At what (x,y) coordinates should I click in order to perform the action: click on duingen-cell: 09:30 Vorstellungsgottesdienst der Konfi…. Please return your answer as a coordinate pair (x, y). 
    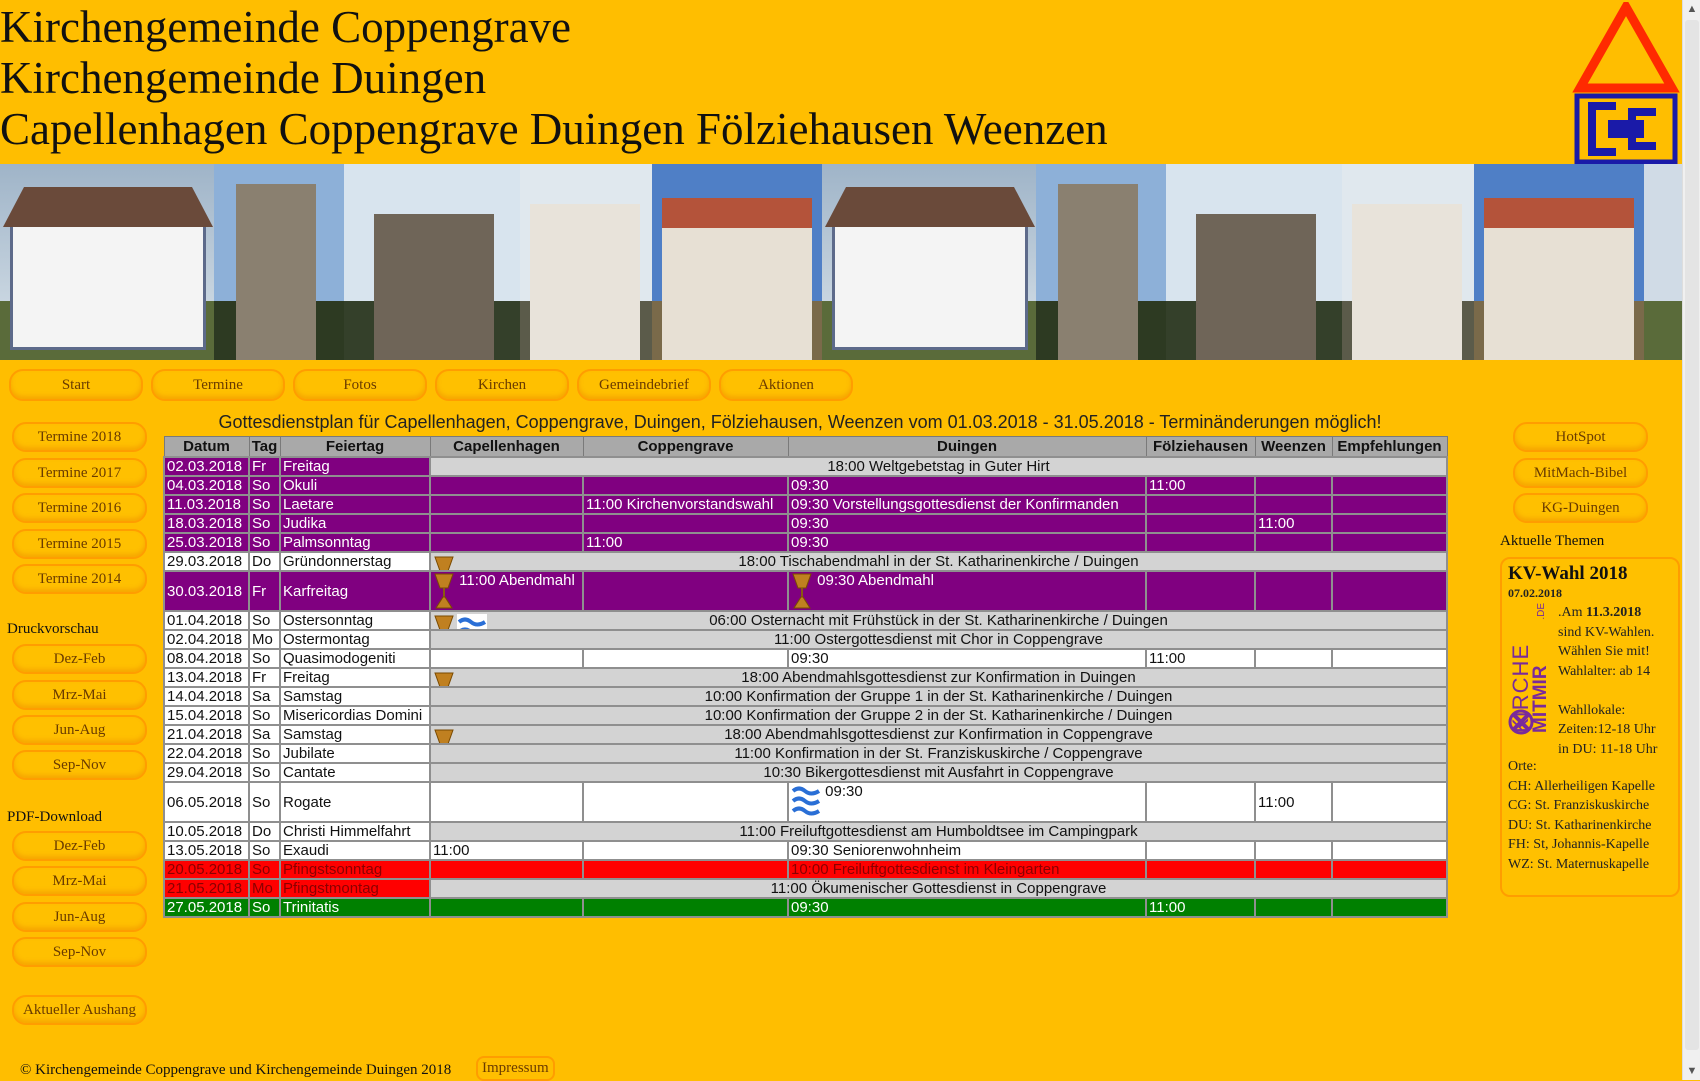
    Looking at the image, I should click on (967, 504).